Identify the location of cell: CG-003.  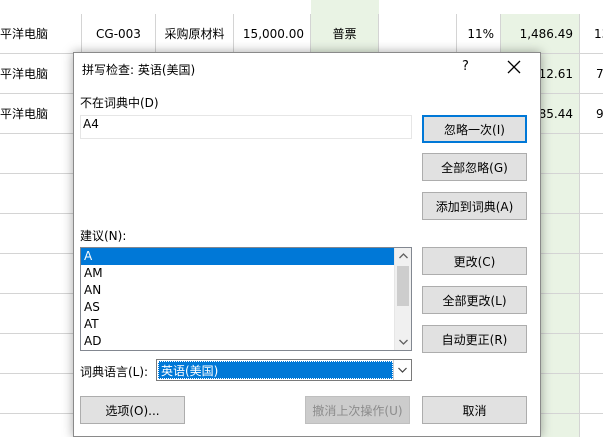
(119, 33).